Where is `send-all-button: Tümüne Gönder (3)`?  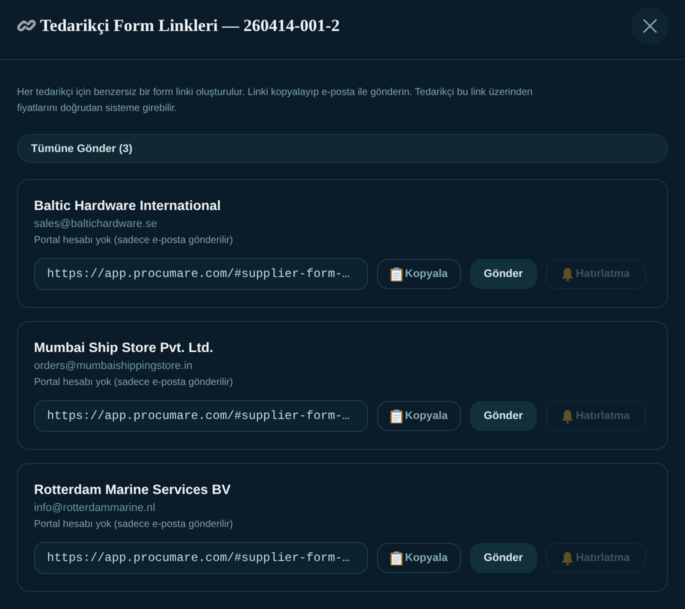 send-all-button: Tümüne Gönder (3) is located at coordinates (342, 148).